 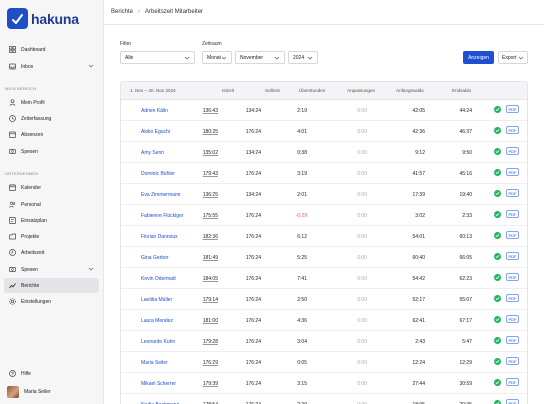 I want to click on cell-istzeit: 176:29, so click(x=210, y=363).